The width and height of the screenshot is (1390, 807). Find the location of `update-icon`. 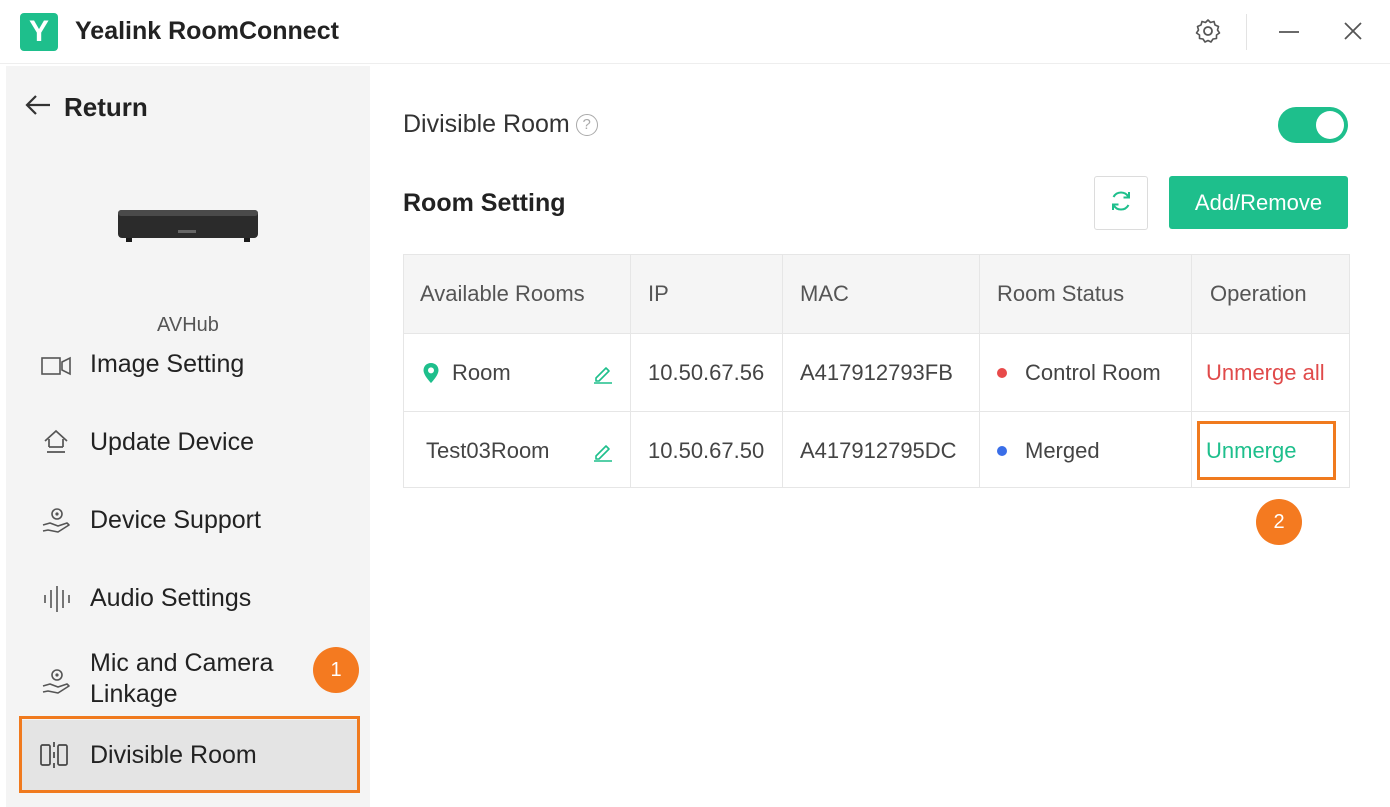

update-icon is located at coordinates (56, 442).